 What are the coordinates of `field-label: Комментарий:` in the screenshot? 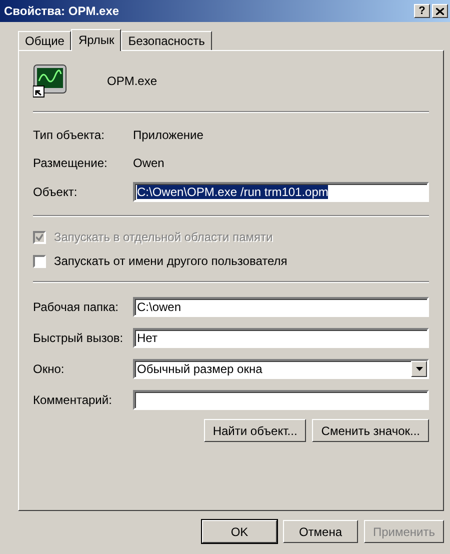 It's located at (73, 399).